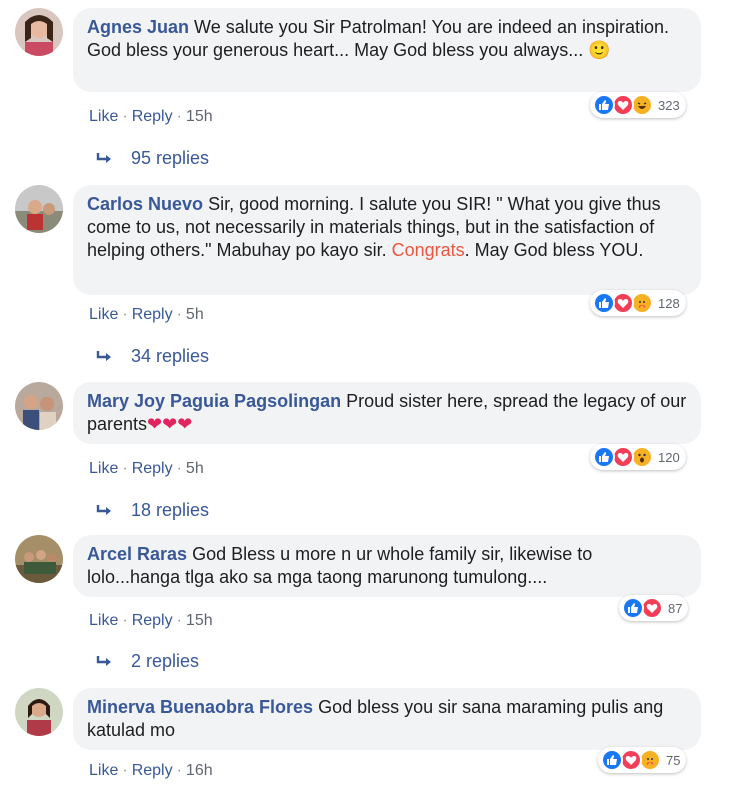 Image resolution: width=750 pixels, height=787 pixels. What do you see at coordinates (170, 356) in the screenshot?
I see `replies-count: 34 replies` at bounding box center [170, 356].